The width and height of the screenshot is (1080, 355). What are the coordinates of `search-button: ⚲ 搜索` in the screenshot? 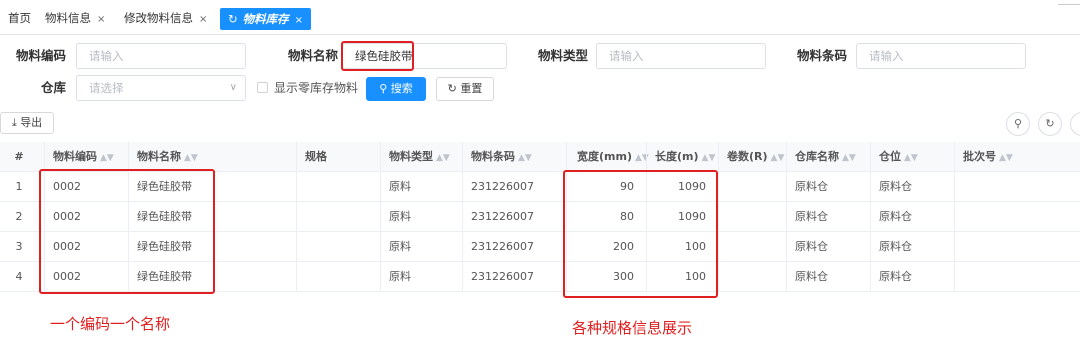 It's located at (396, 89).